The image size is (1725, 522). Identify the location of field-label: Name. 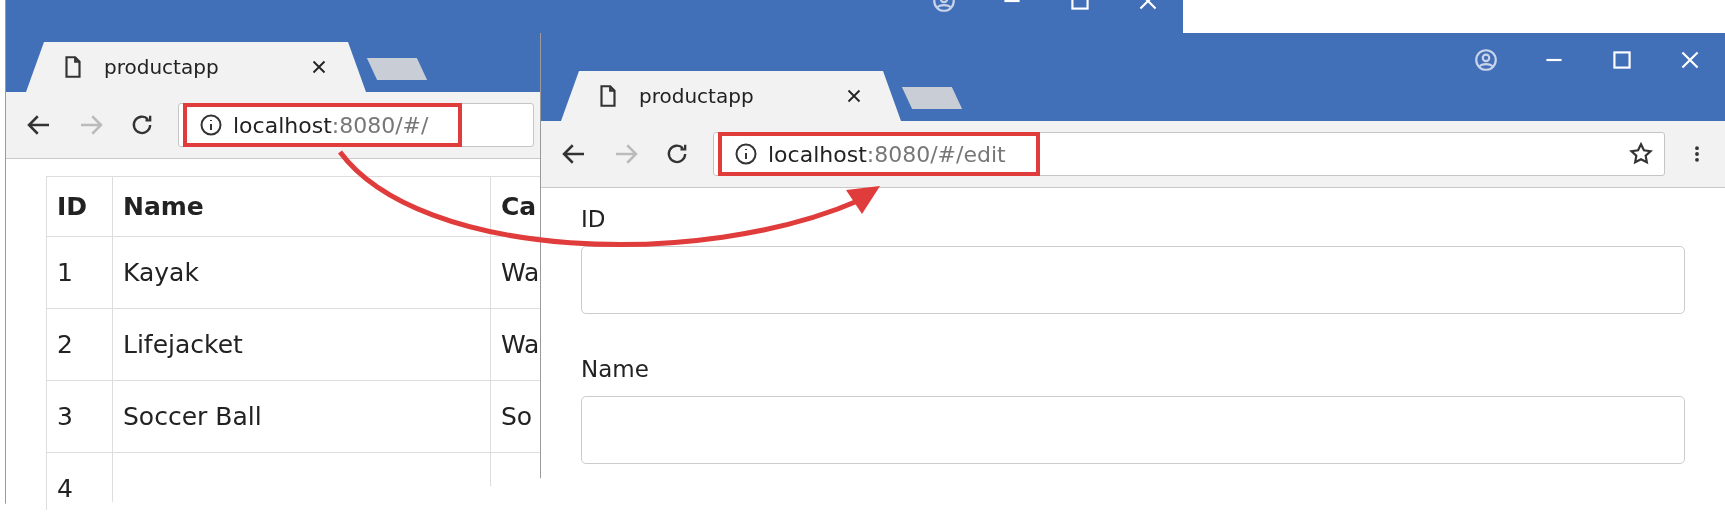
(615, 369).